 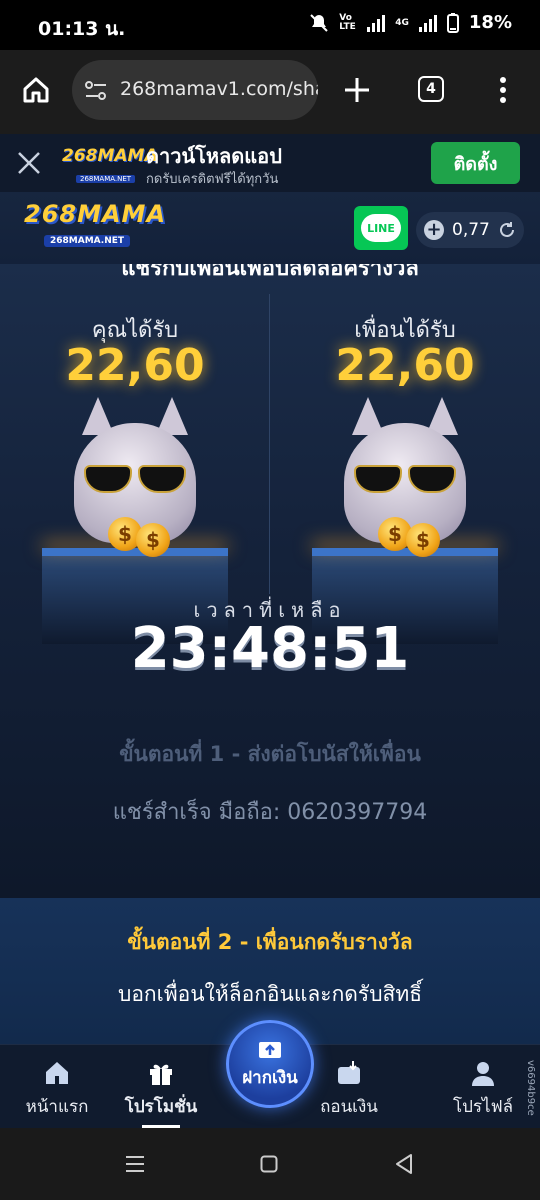 I want to click on banner-logo-text: 268MAMA, so click(x=110, y=156).